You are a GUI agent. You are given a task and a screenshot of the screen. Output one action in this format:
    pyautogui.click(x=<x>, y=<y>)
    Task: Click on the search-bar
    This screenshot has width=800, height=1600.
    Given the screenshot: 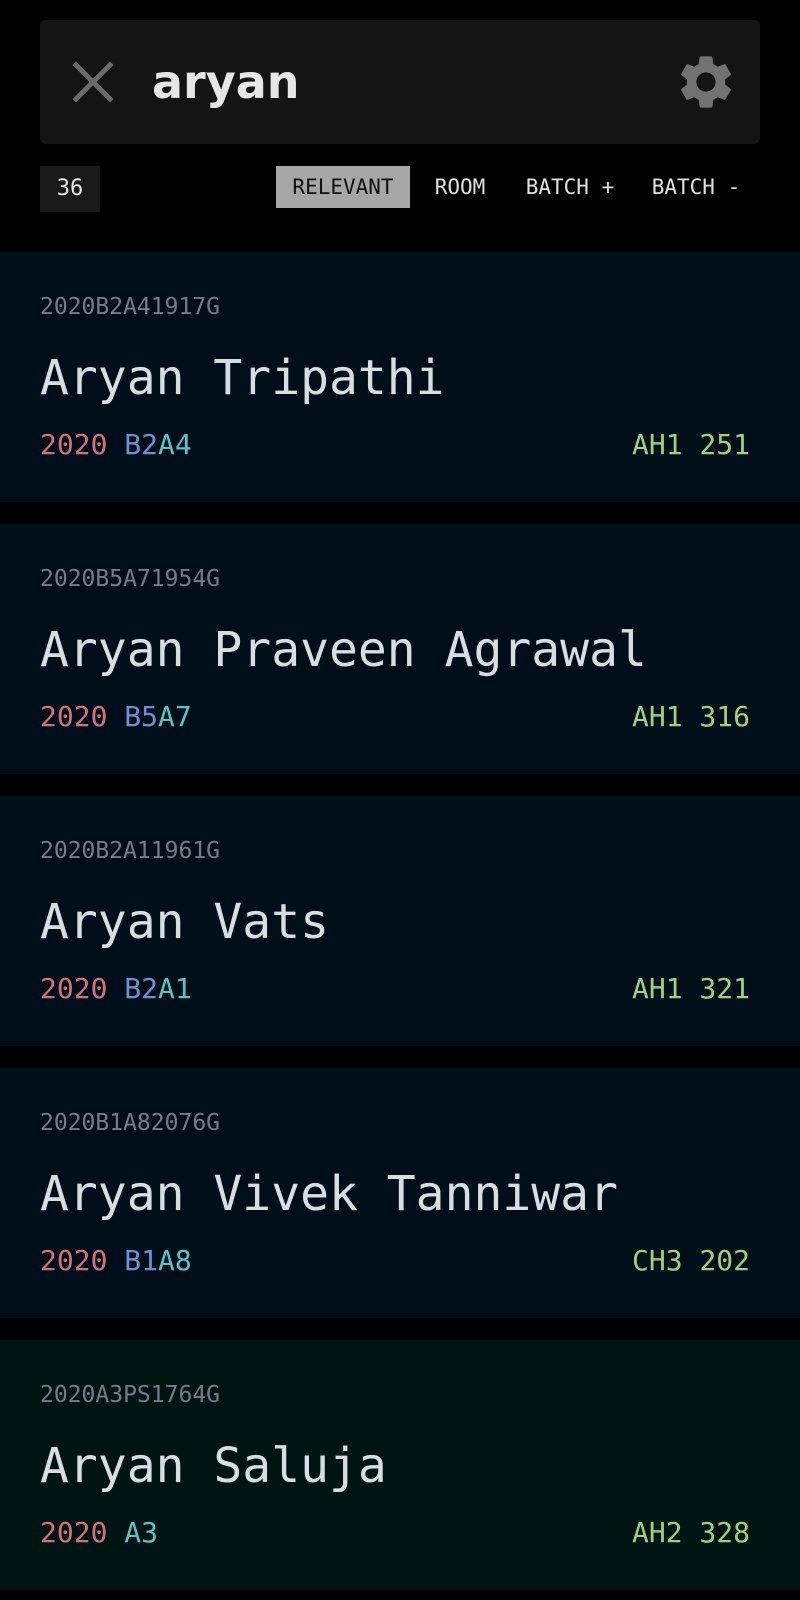 What is the action you would take?
    pyautogui.click(x=400, y=82)
    